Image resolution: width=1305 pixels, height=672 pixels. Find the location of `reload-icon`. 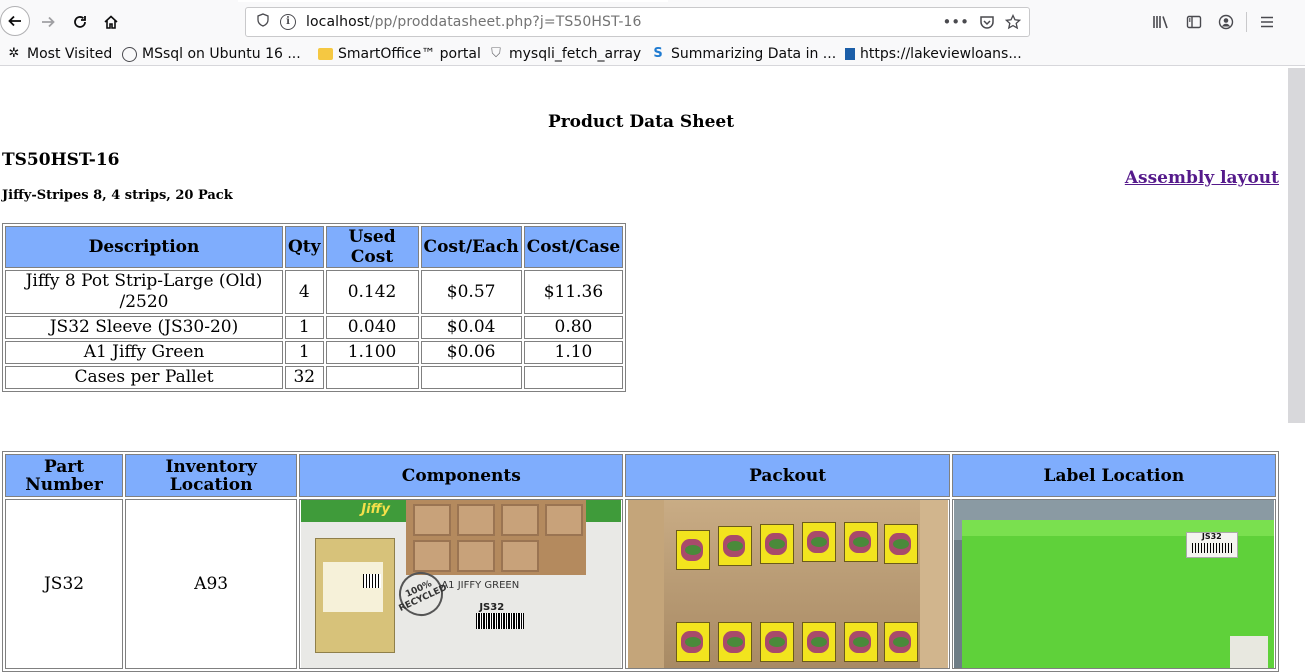

reload-icon is located at coordinates (80, 22).